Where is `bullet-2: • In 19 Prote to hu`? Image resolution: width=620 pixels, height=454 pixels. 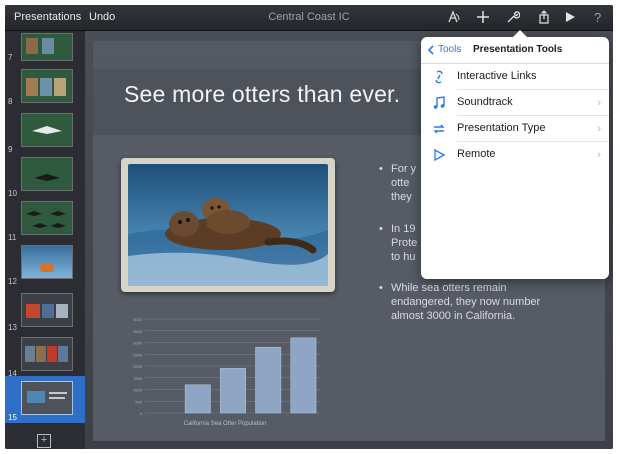
bullet-2: • In 19 Prote to hu is located at coordinates (398, 243).